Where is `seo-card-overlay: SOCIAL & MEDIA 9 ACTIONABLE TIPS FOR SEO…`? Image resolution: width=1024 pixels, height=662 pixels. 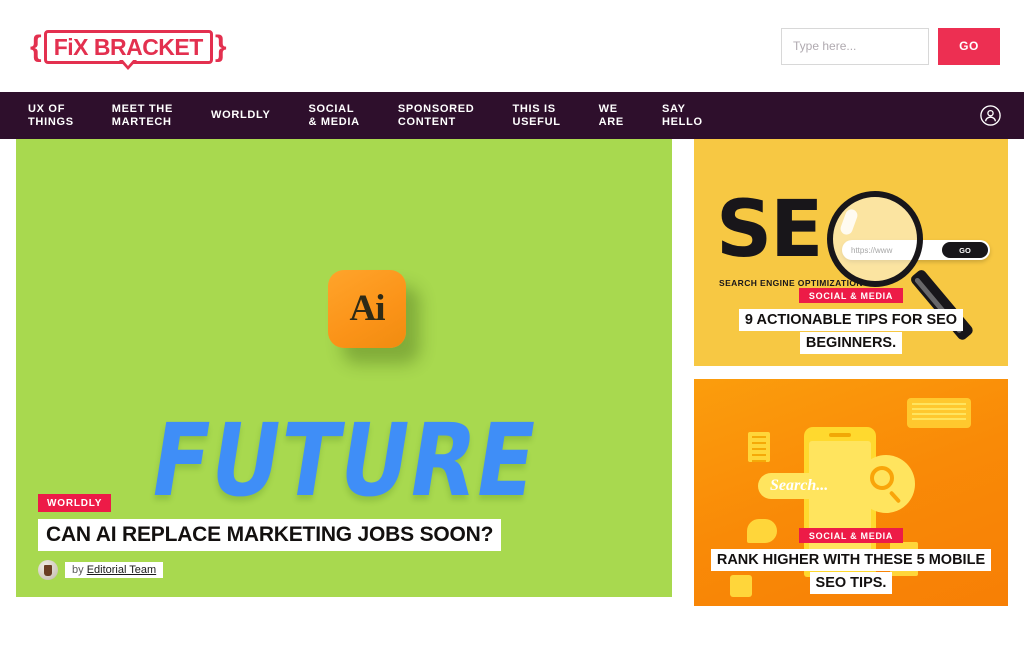
seo-card-overlay: SOCIAL & MEDIA 9 ACTIONABLE TIPS FOR SEO… is located at coordinates (851, 320).